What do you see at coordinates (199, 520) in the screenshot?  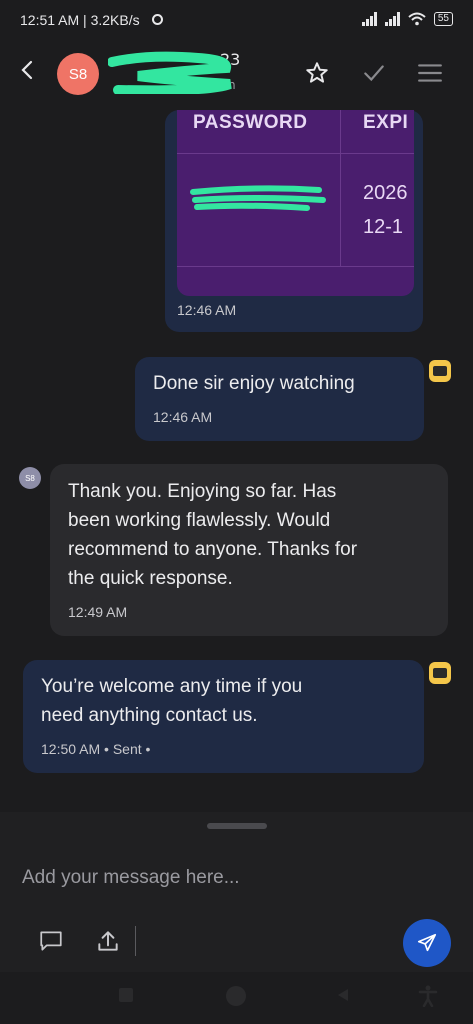 I see `message-text: been working flawlessly. Would` at bounding box center [199, 520].